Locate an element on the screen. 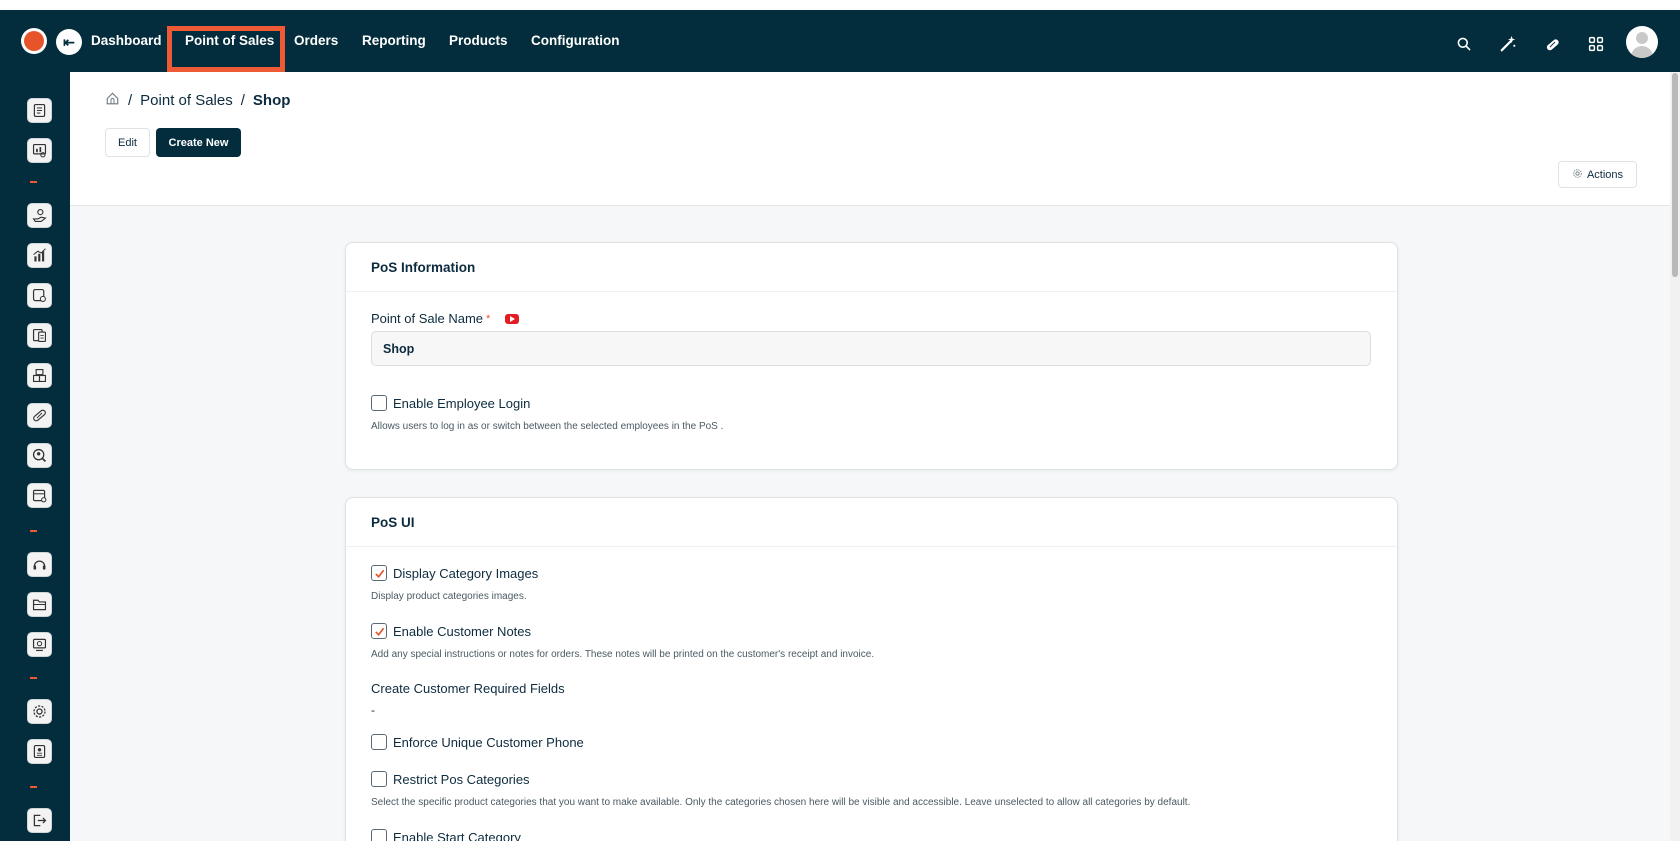  start-category-row: Enable Start Category is located at coordinates (446, 835).